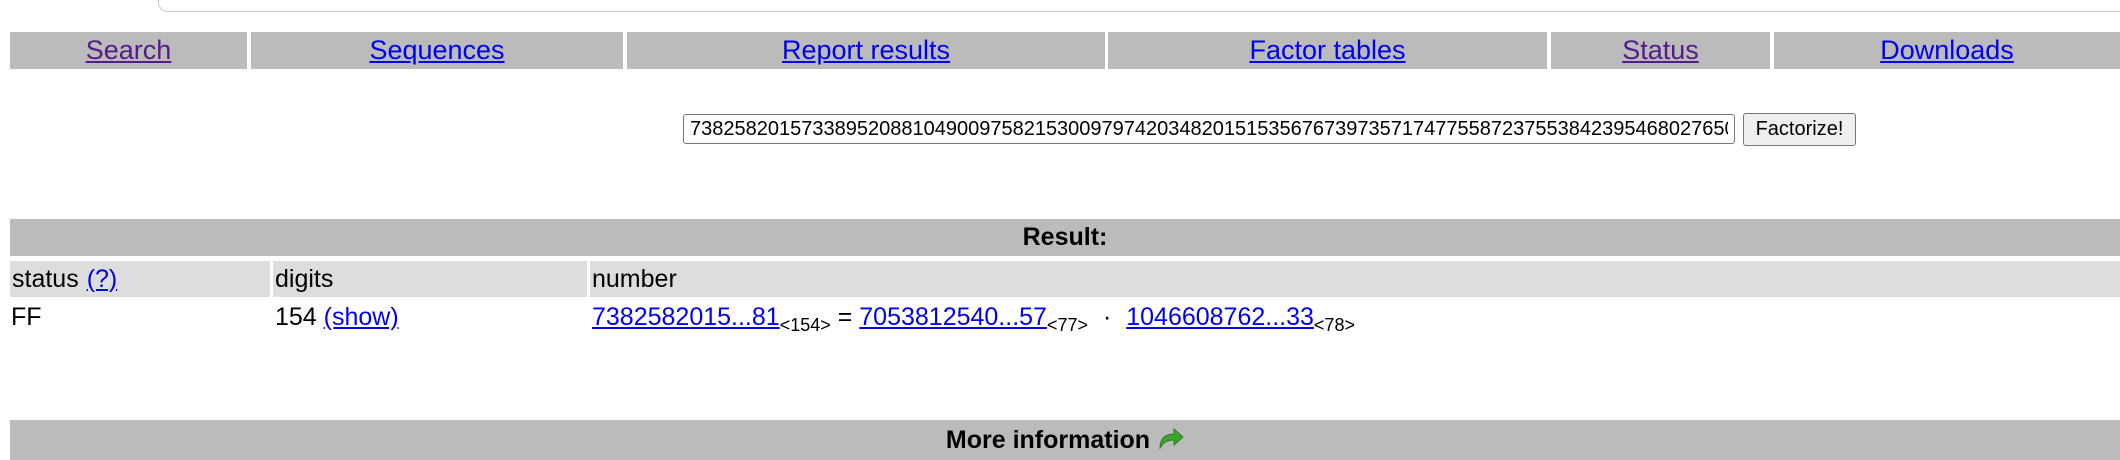  I want to click on column-digits-label: digits, so click(304, 278).